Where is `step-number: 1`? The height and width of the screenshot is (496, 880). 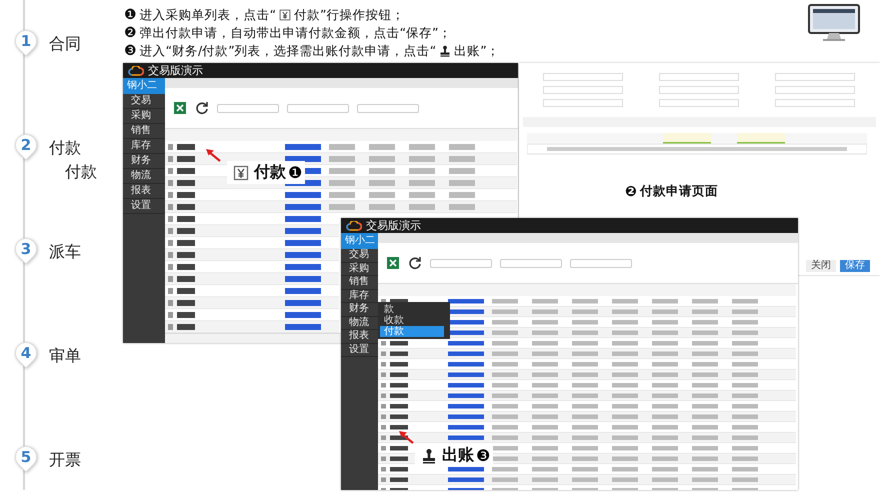 step-number: 1 is located at coordinates (26, 44).